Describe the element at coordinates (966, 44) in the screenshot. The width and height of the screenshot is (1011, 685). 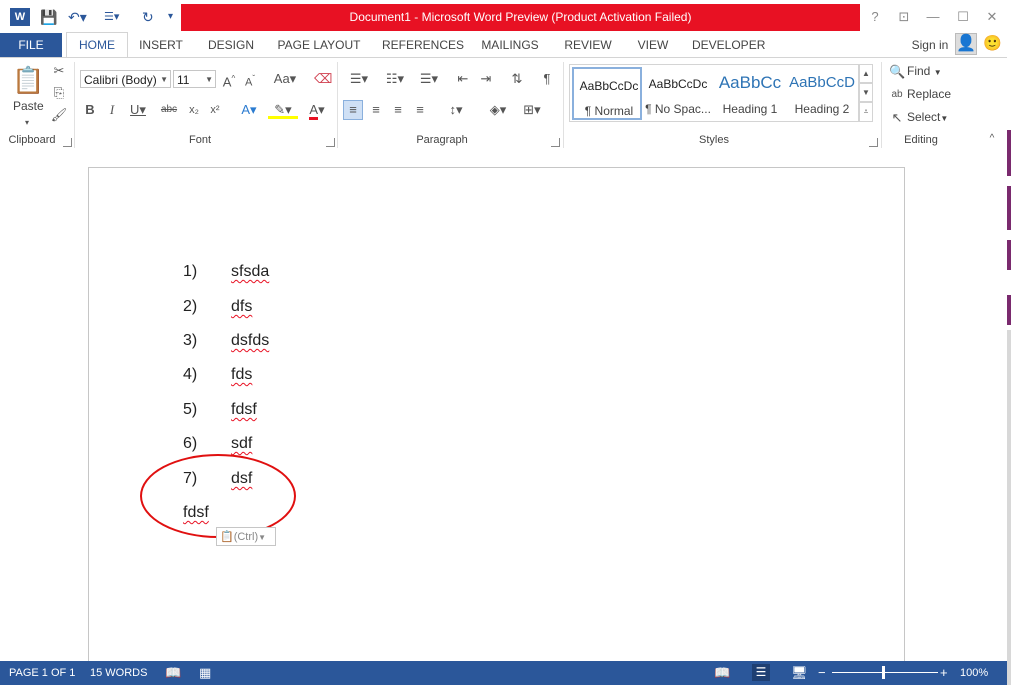
I see `user-avatar-icon: 👤` at that location.